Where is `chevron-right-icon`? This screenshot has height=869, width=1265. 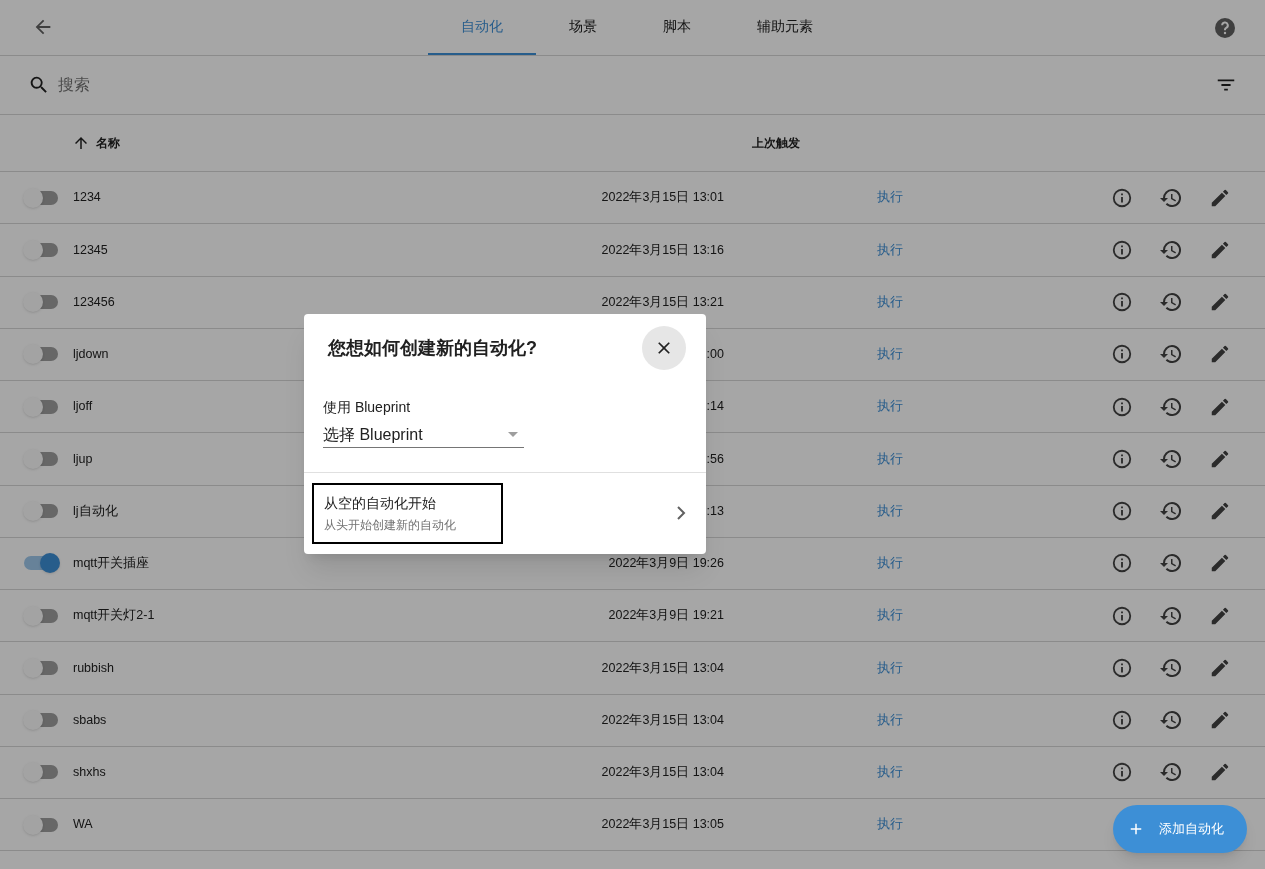 chevron-right-icon is located at coordinates (681, 513).